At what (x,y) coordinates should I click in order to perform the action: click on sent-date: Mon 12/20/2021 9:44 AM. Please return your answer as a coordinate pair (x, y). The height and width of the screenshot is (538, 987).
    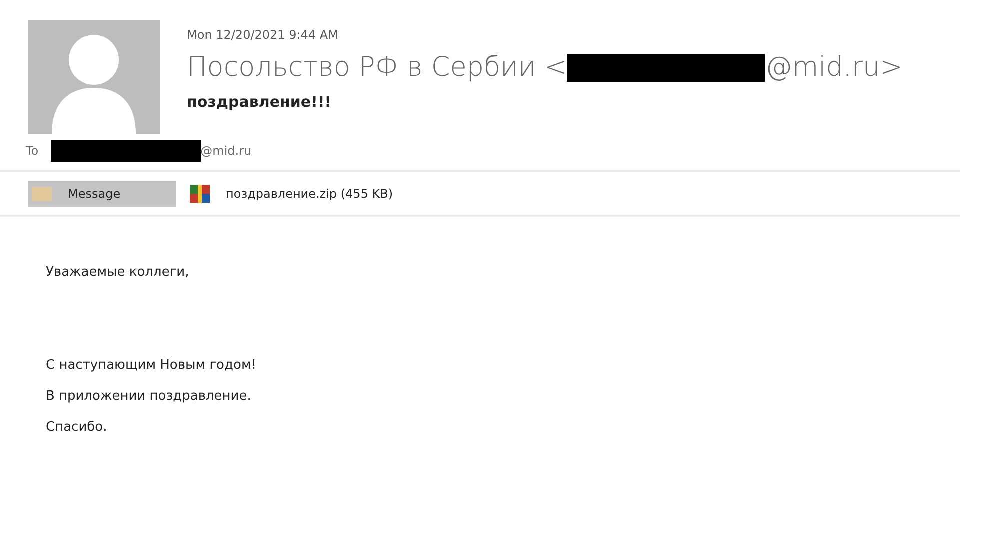
    Looking at the image, I should click on (263, 35).